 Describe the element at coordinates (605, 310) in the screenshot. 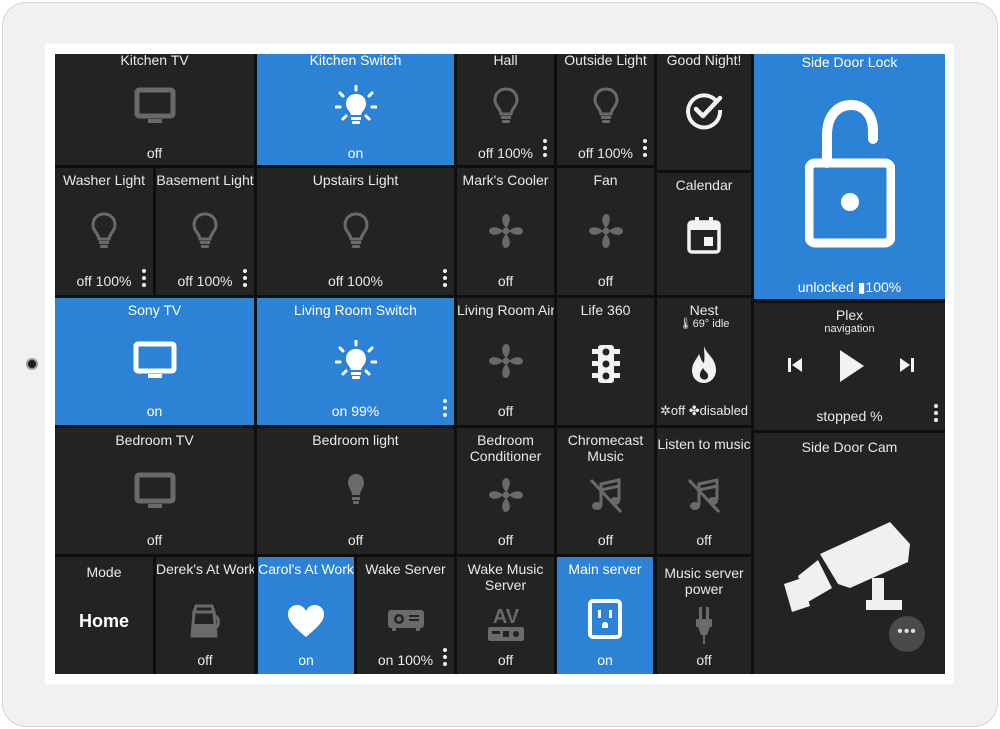

I see `tile-title: Life 360` at that location.